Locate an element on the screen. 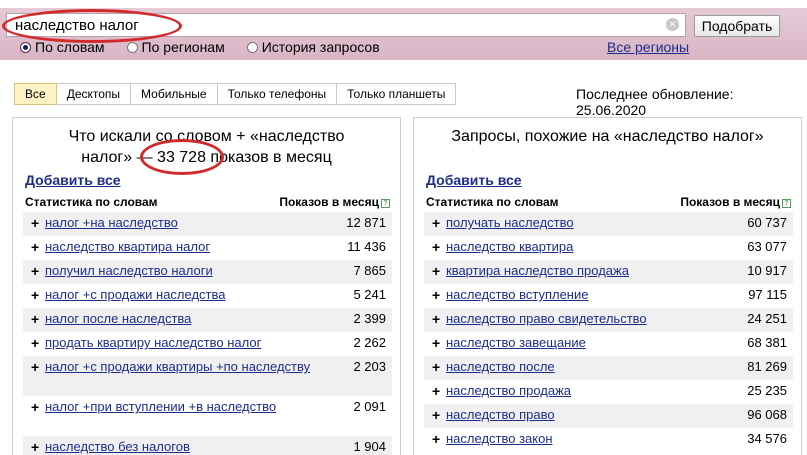 Image resolution: width=807 pixels, height=455 pixels. phrase-link: получать наследство is located at coordinates (591, 223).